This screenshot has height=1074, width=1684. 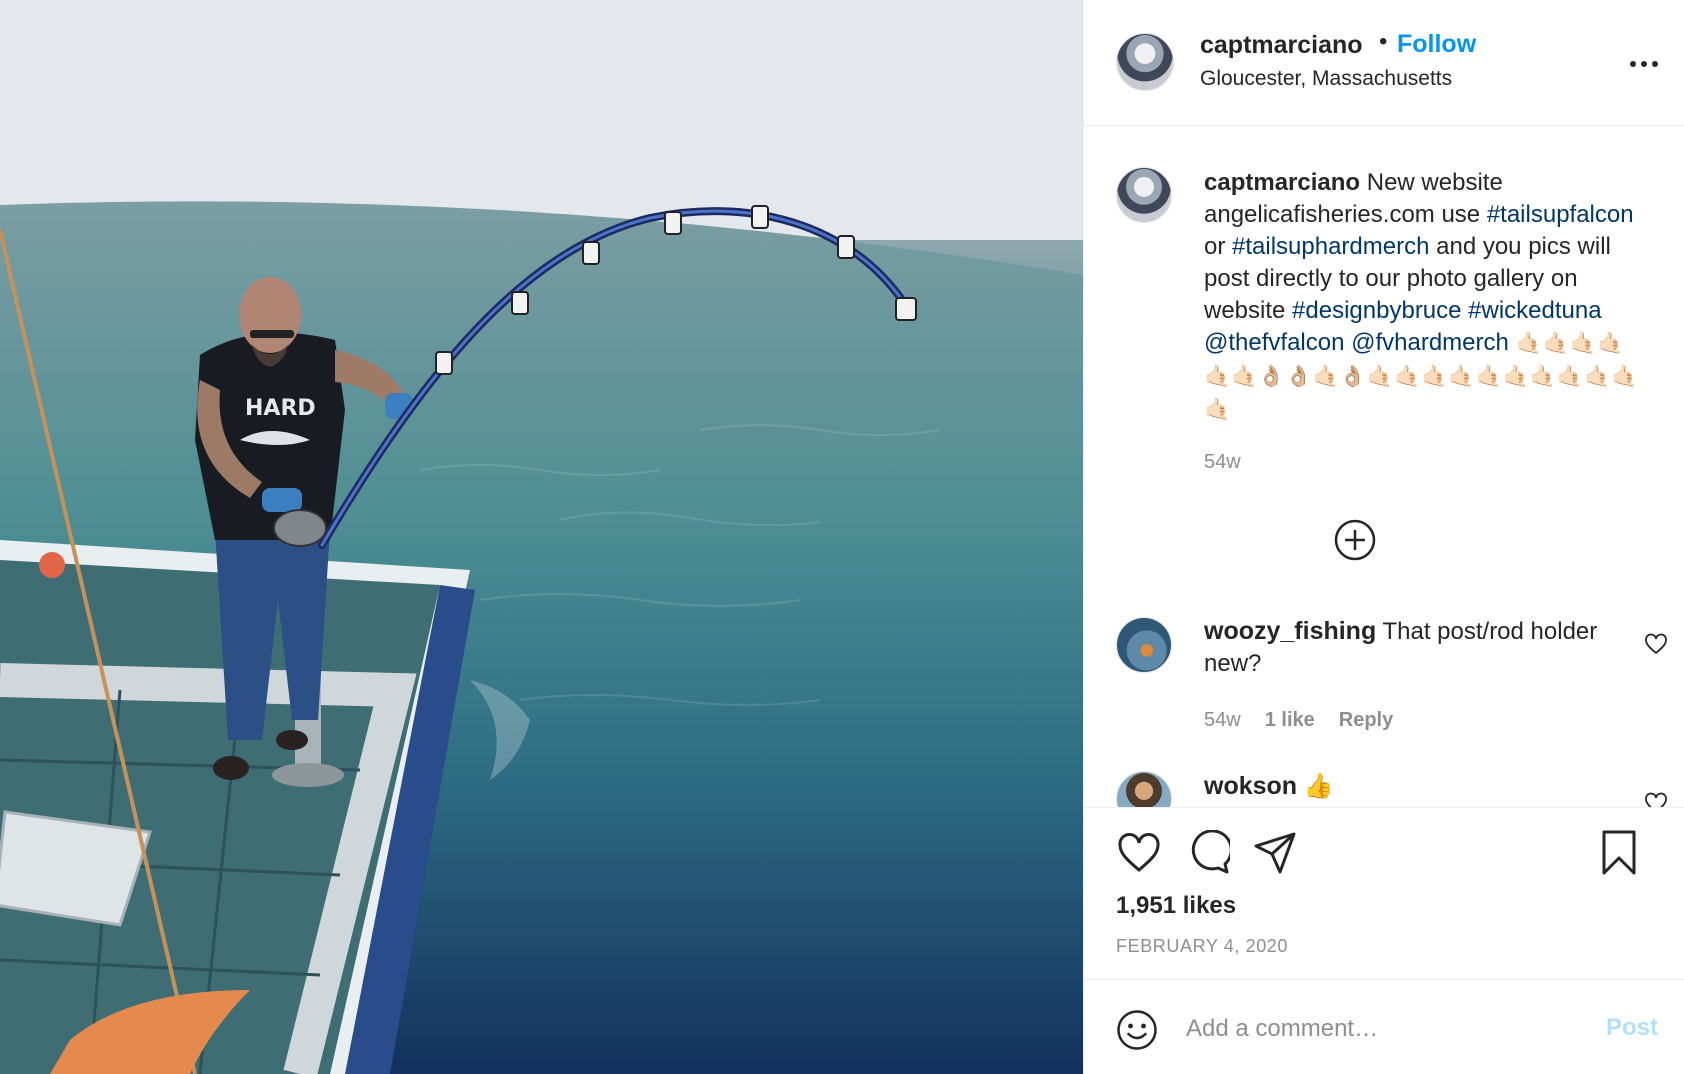 What do you see at coordinates (1215, 246) in the screenshot?
I see `caption-text-2: or` at bounding box center [1215, 246].